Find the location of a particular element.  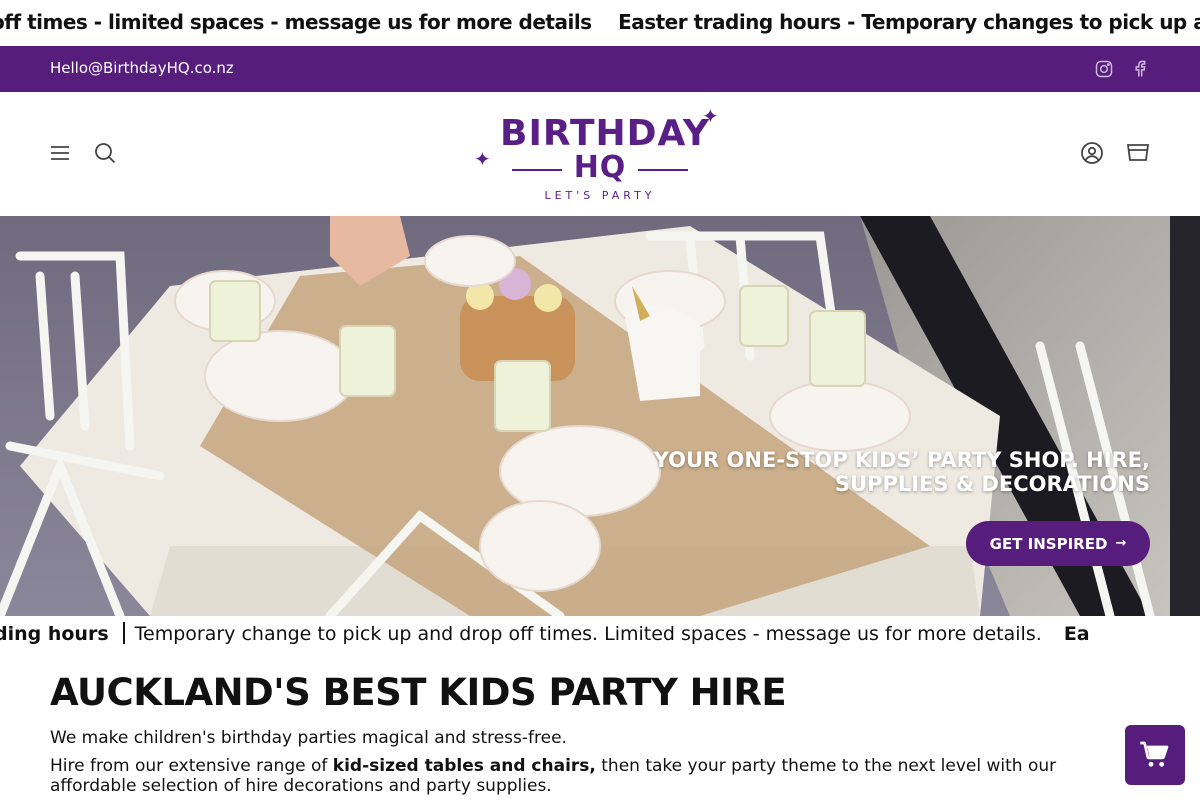

announcement-fragment: Ea is located at coordinates (1076, 634).